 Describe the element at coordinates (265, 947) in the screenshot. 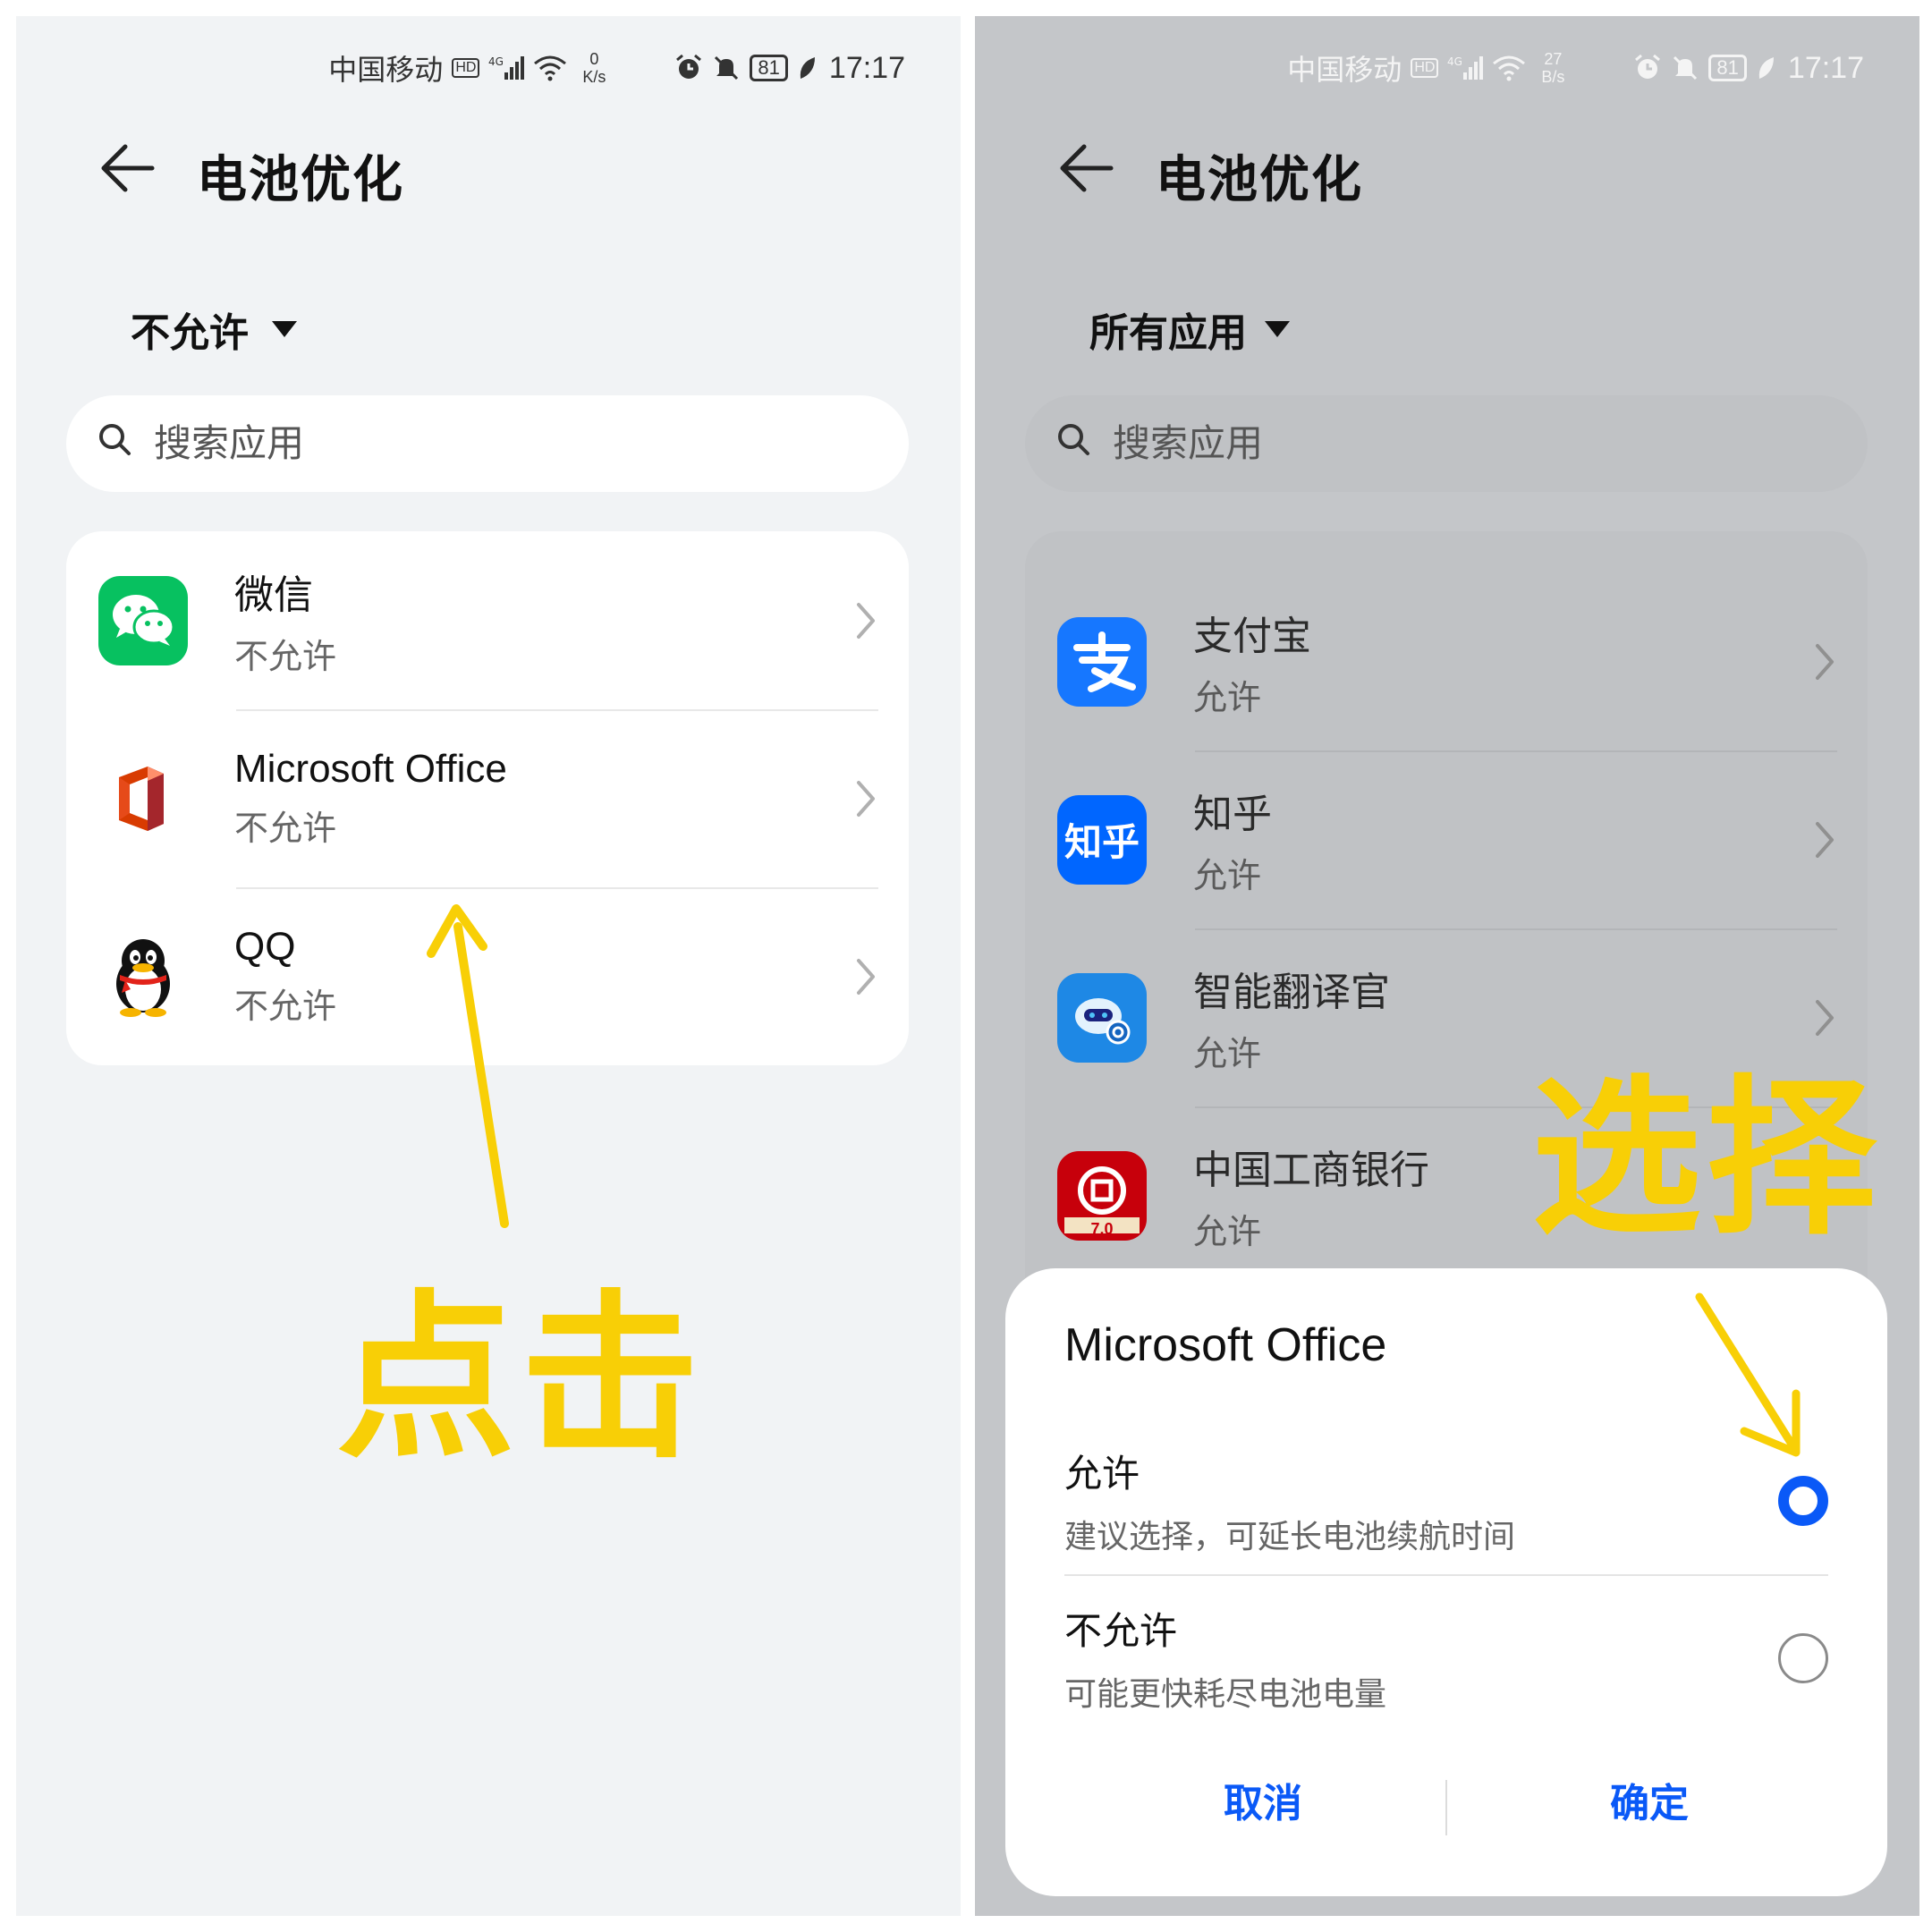

I see `app-name: QQ` at that location.